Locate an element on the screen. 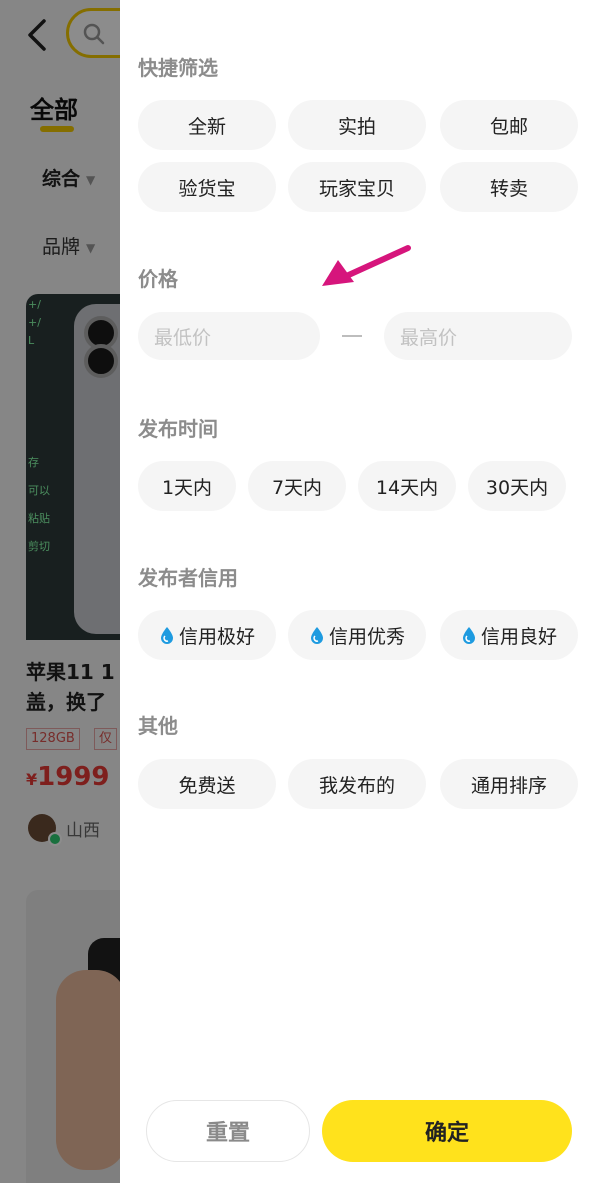  chip-credit-excellent: 信用极好 is located at coordinates (207, 635).